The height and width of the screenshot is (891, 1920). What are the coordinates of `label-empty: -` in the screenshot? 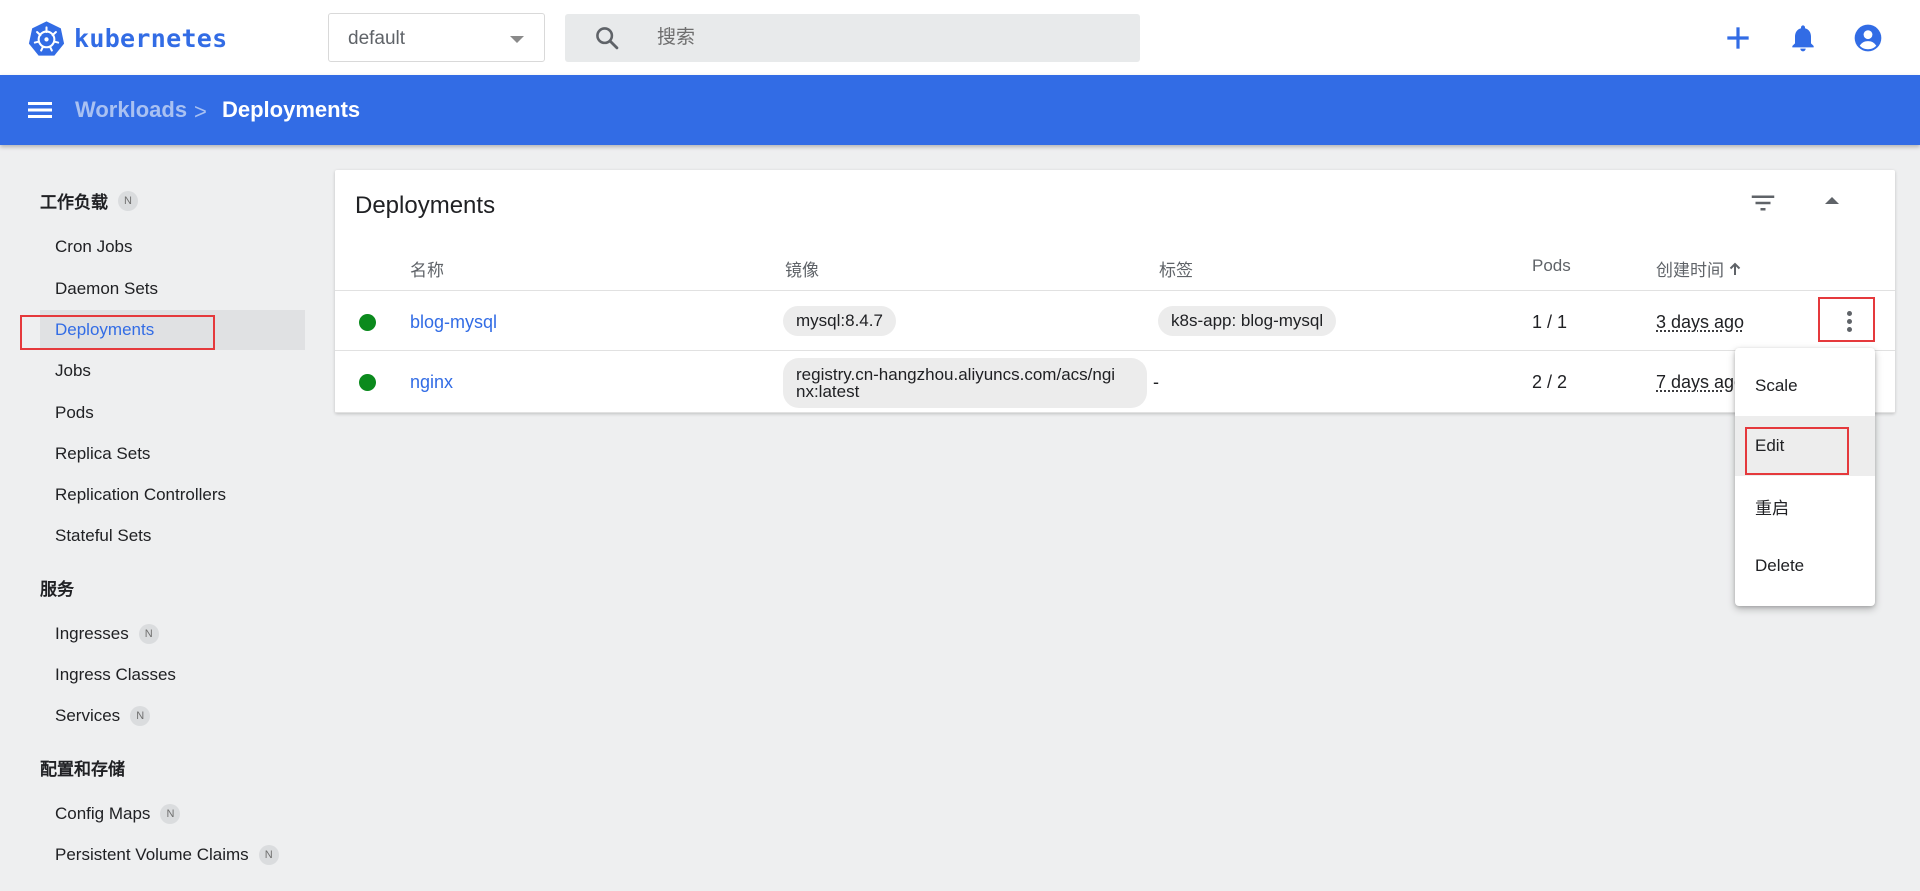 It's located at (1156, 382).